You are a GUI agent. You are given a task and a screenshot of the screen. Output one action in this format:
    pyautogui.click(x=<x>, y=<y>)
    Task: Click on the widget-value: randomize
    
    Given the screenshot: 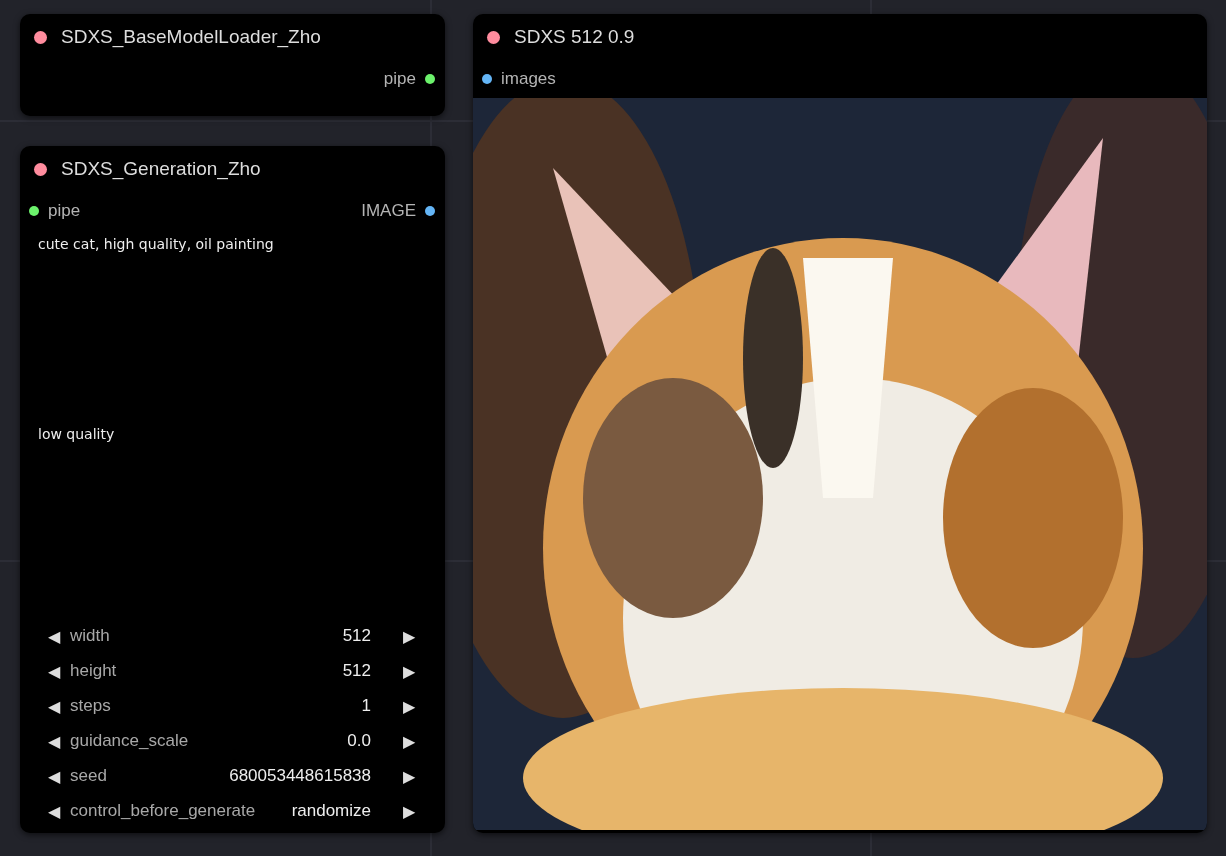 What is the action you would take?
    pyautogui.click(x=331, y=811)
    